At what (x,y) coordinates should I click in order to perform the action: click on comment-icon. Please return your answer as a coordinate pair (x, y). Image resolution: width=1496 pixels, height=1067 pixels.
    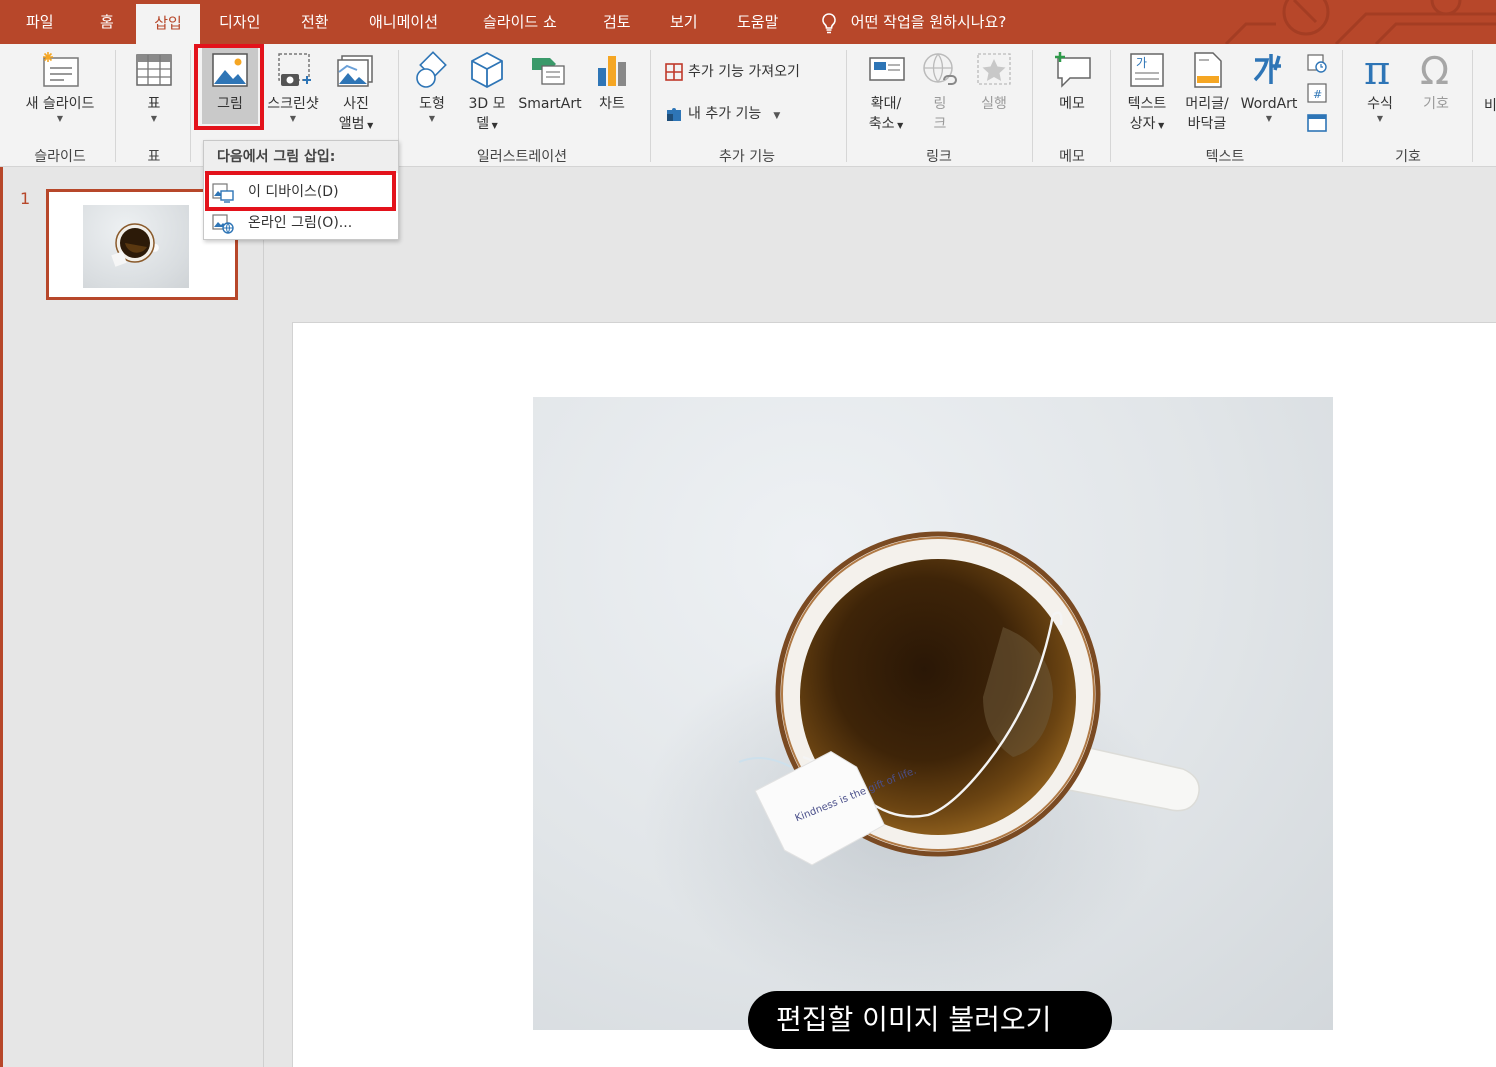
    Looking at the image, I should click on (1073, 70).